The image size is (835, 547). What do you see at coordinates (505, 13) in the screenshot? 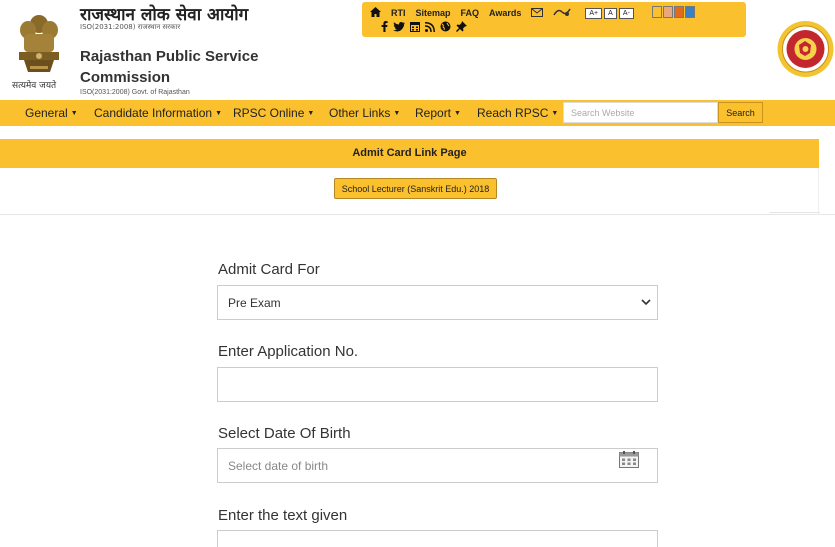
I see `awards-link: Awards` at bounding box center [505, 13].